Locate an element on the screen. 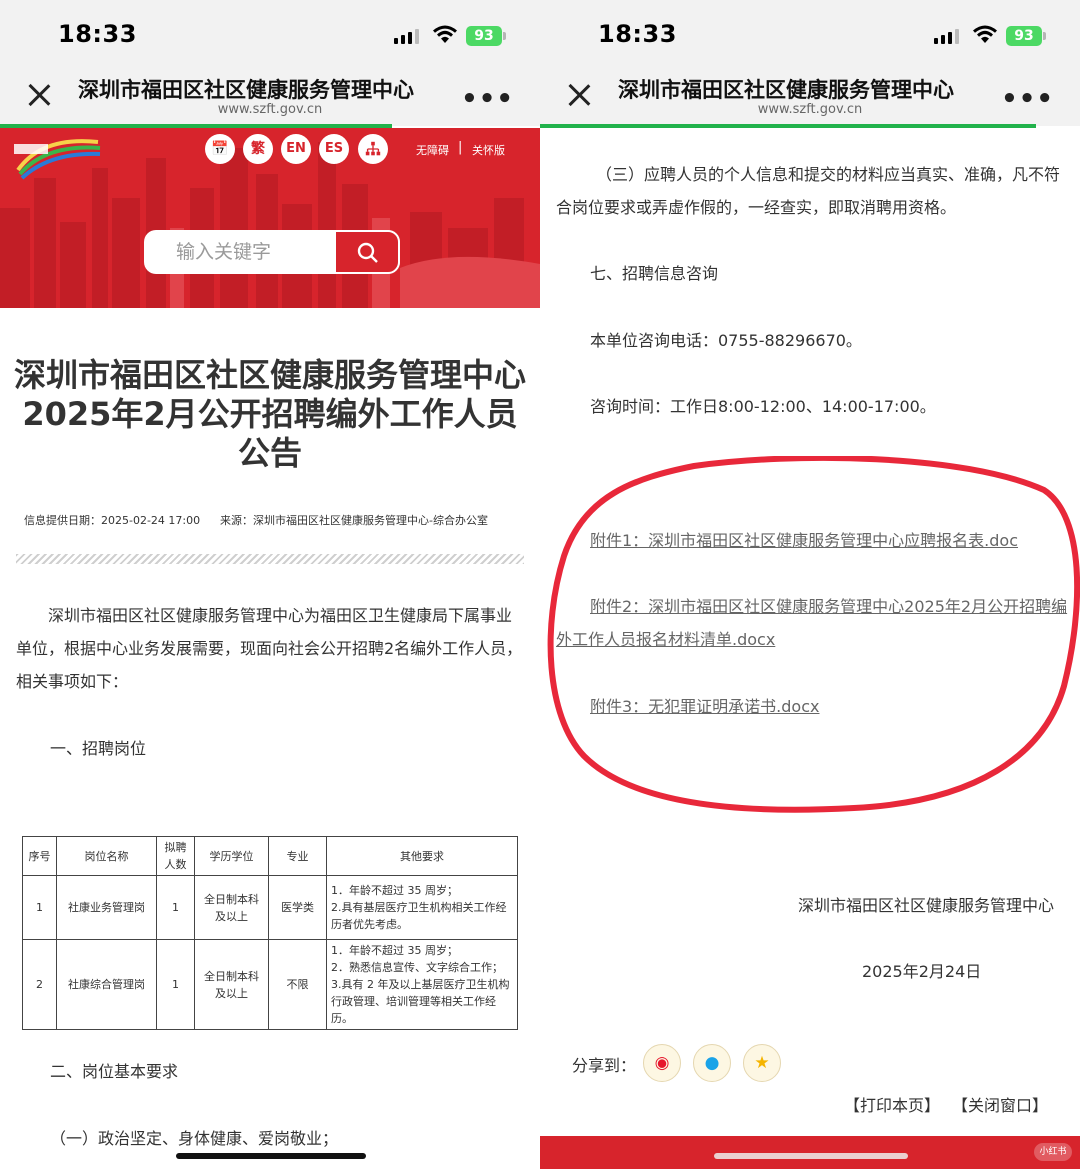 This screenshot has width=1080, height=1169. print-page-link: 【打印本页】 is located at coordinates (892, 1104).